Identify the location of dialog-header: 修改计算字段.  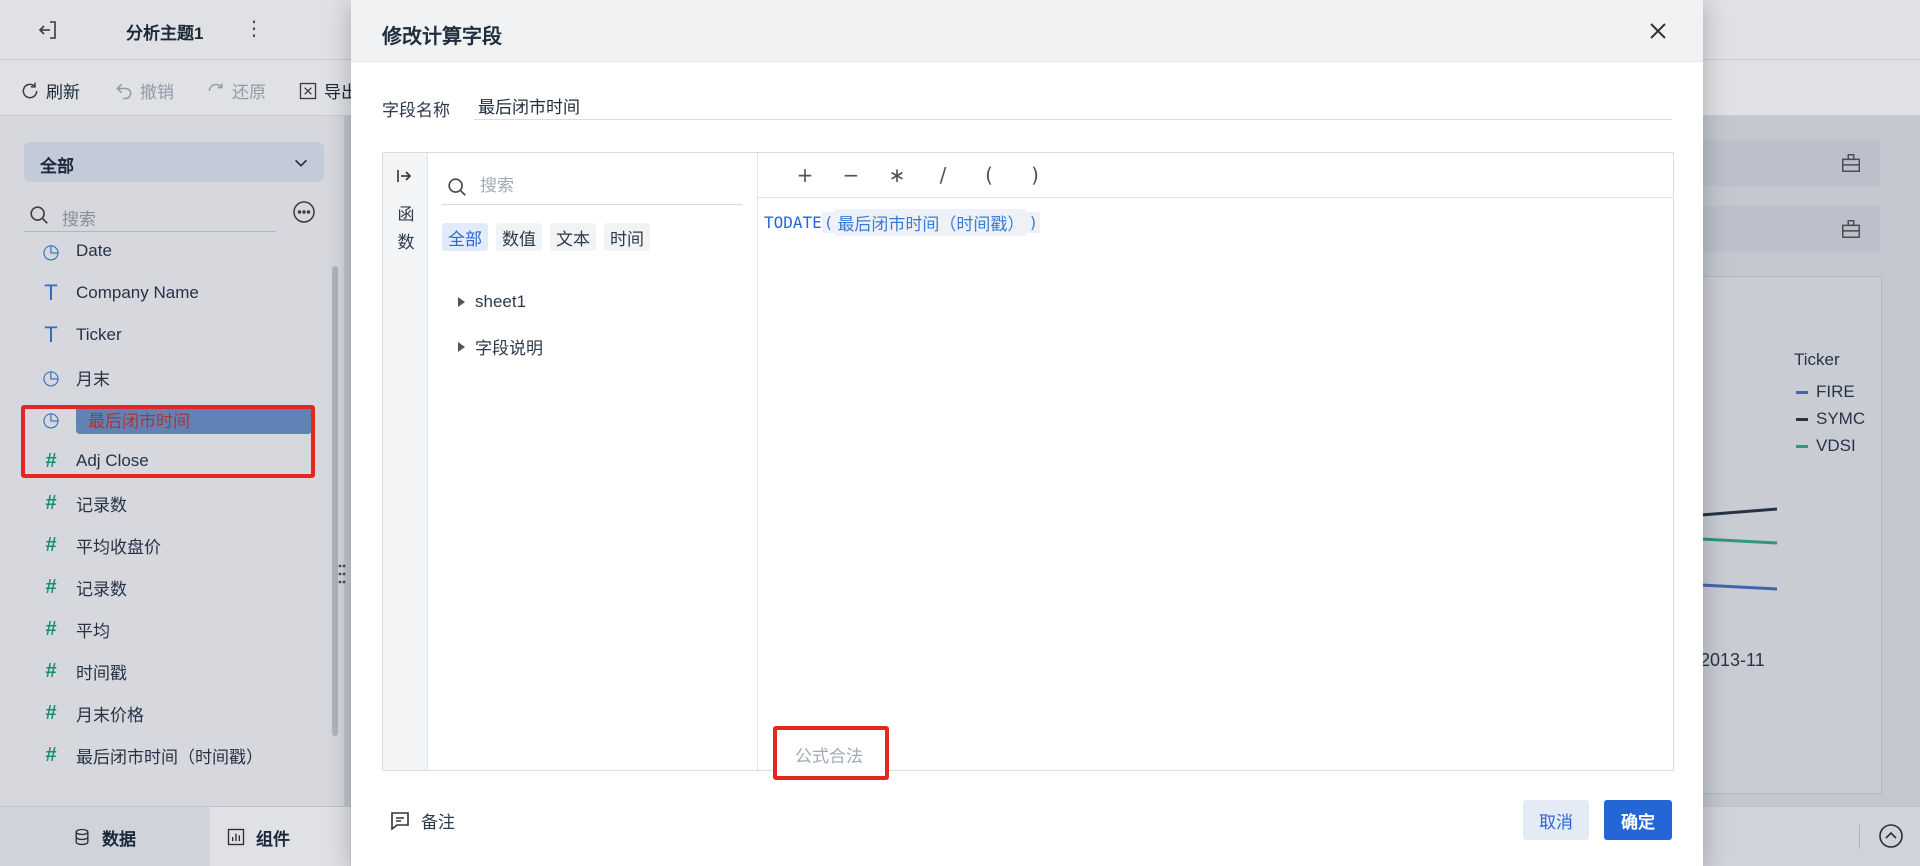
(1027, 31).